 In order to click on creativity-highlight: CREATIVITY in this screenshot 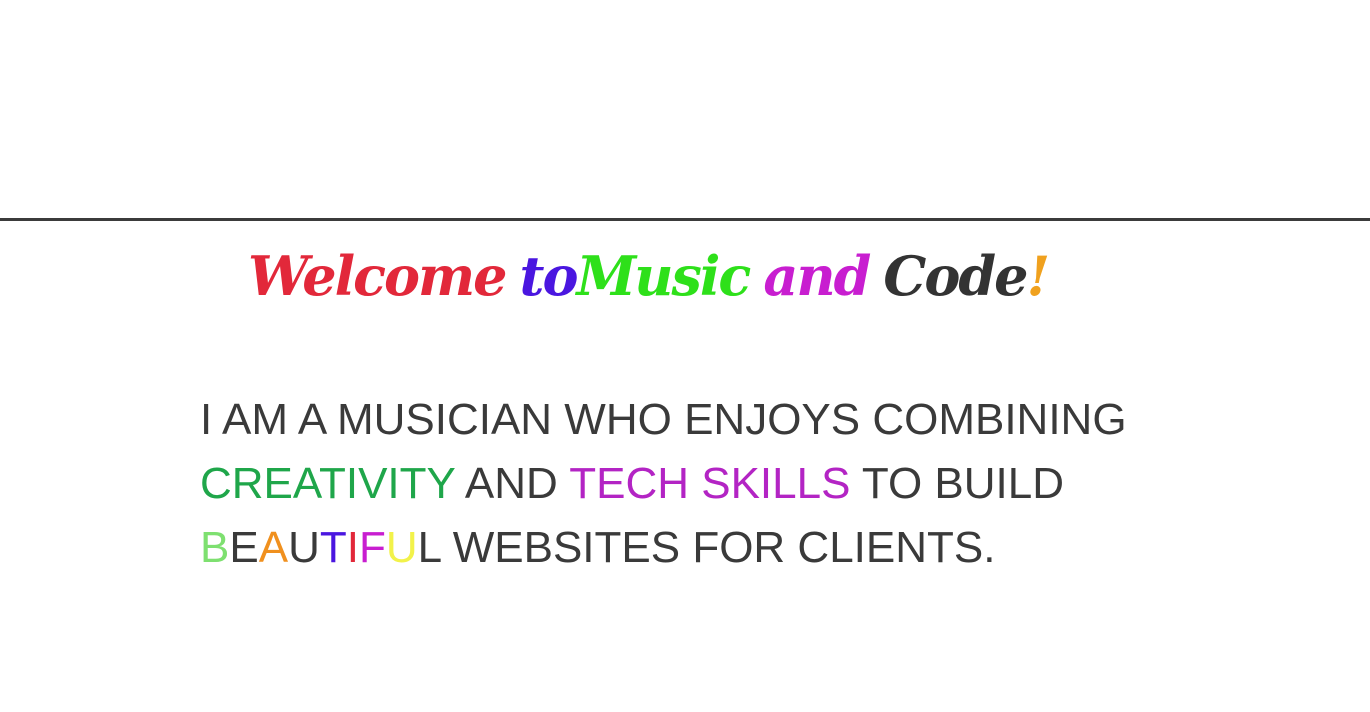, I will do `click(328, 483)`.